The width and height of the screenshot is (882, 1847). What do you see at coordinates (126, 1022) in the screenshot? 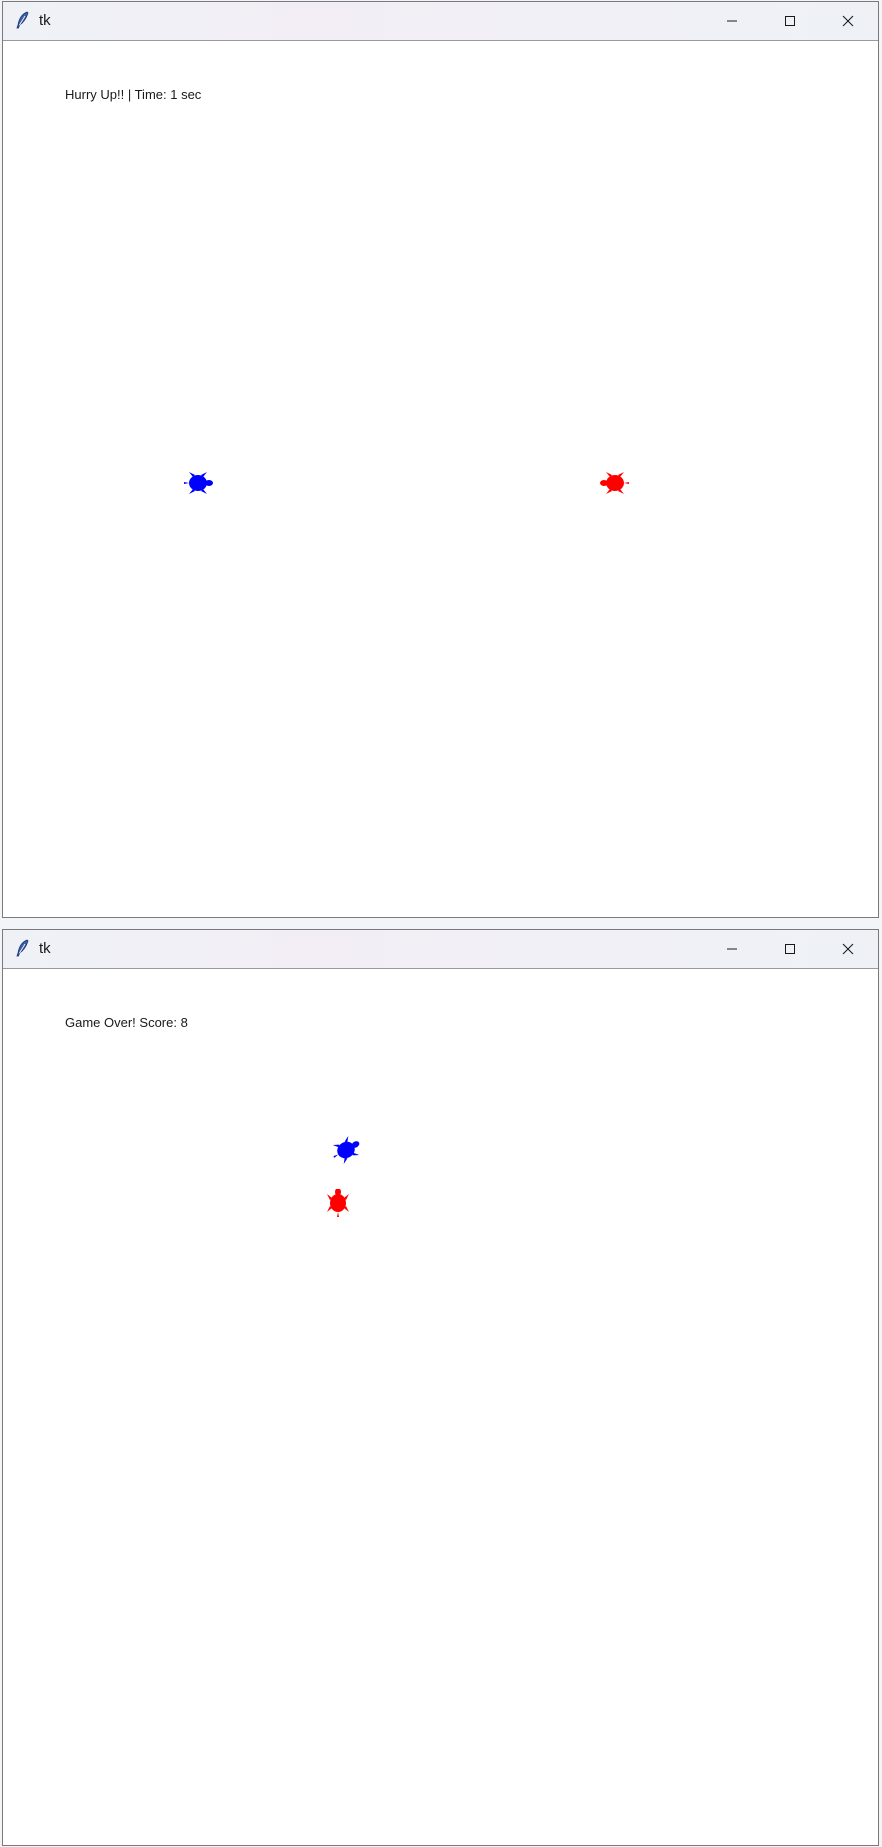
I see `status-text: Game Over! Score: 8` at bounding box center [126, 1022].